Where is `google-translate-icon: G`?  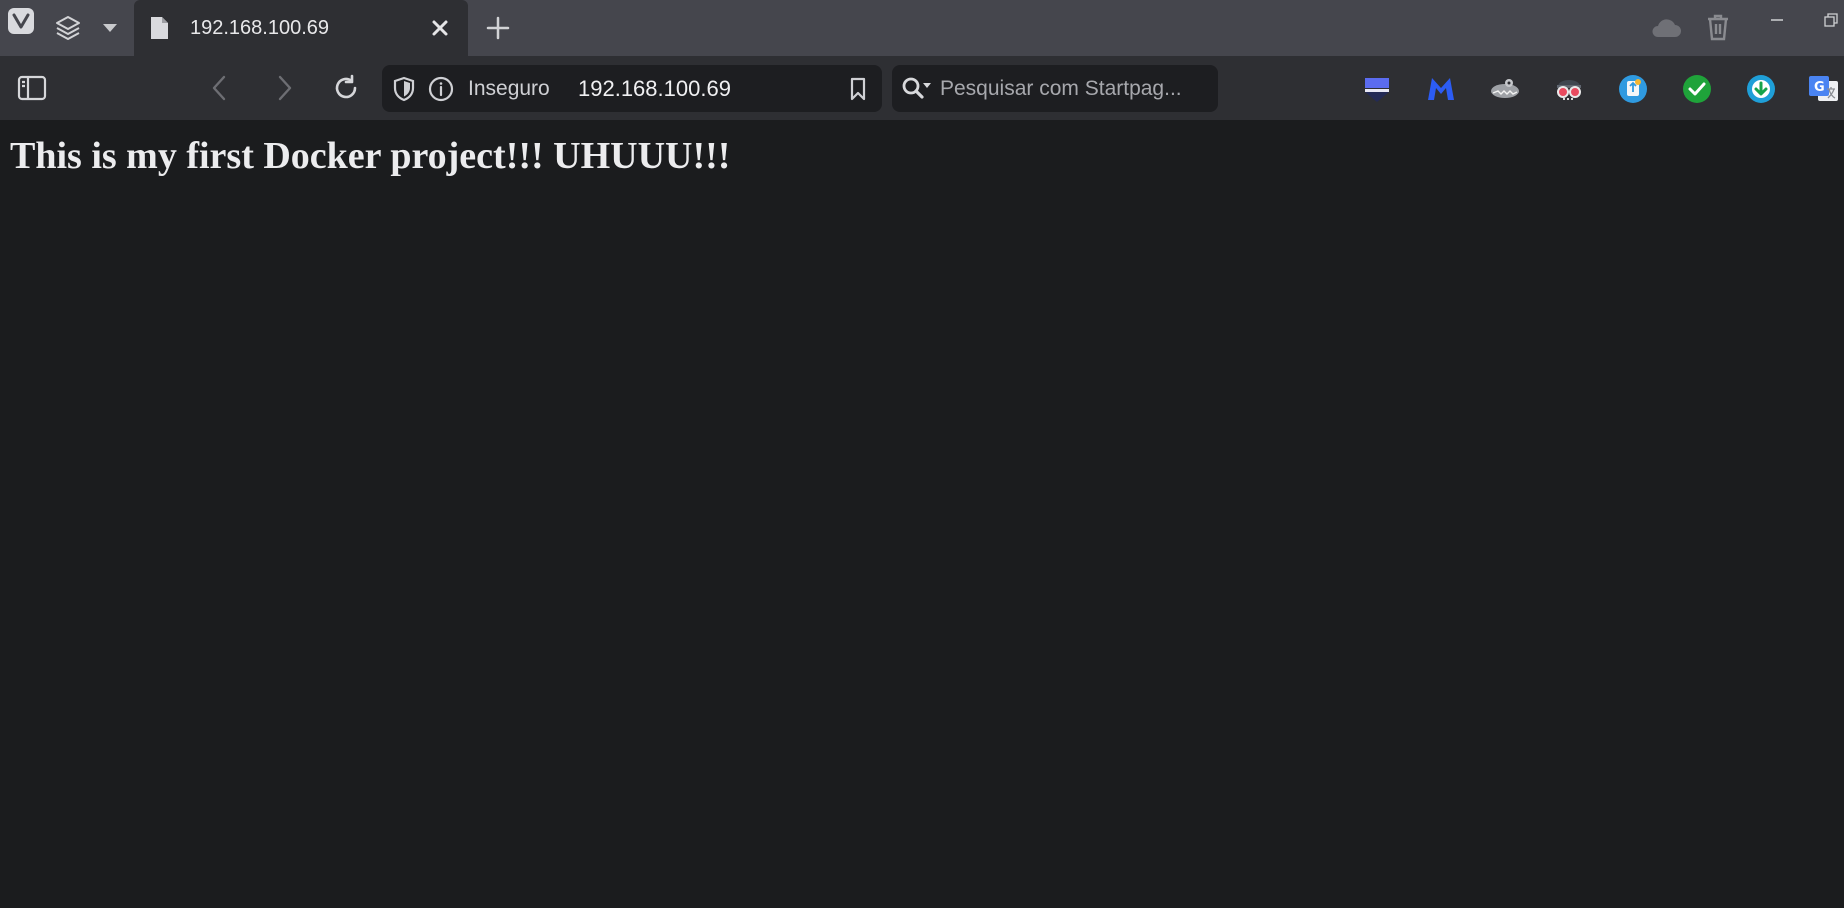 google-translate-icon: G is located at coordinates (1824, 89).